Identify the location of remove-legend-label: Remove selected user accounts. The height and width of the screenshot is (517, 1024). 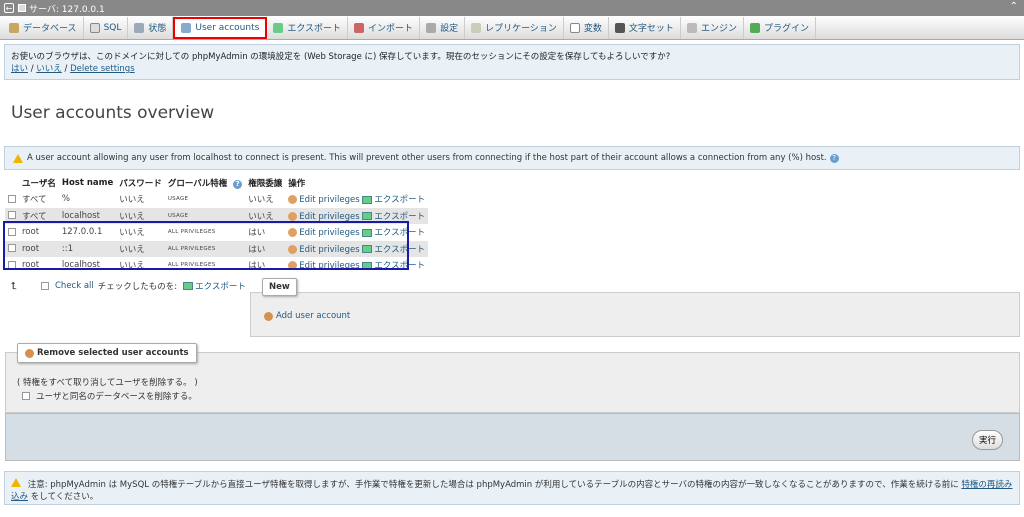
(113, 353).